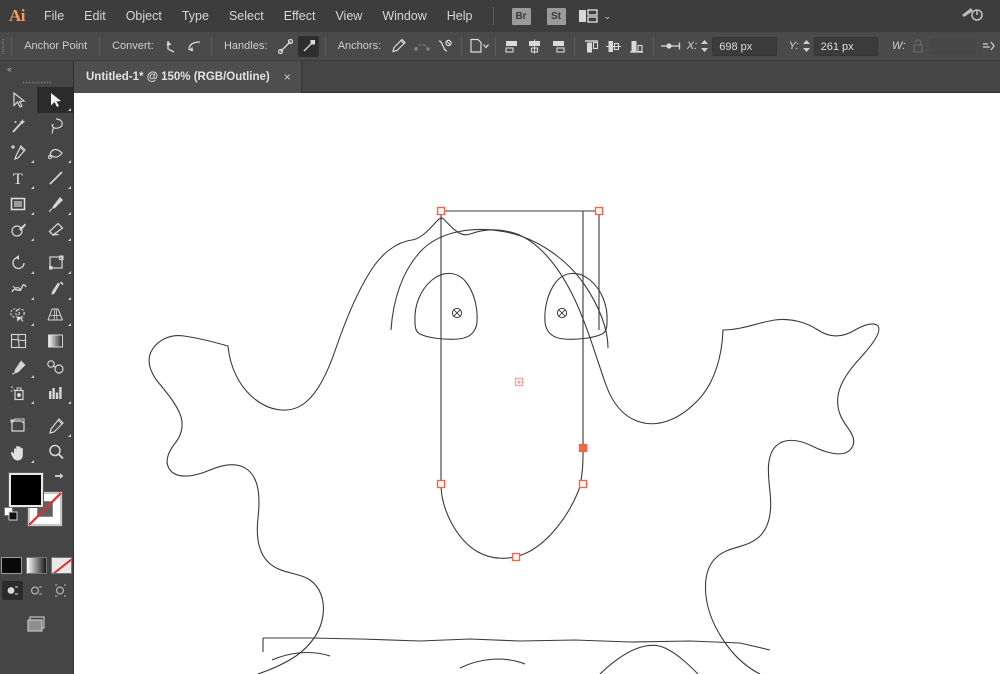 The width and height of the screenshot is (1000, 674). Describe the element at coordinates (55, 393) in the screenshot. I see `column-graph-tool` at that location.